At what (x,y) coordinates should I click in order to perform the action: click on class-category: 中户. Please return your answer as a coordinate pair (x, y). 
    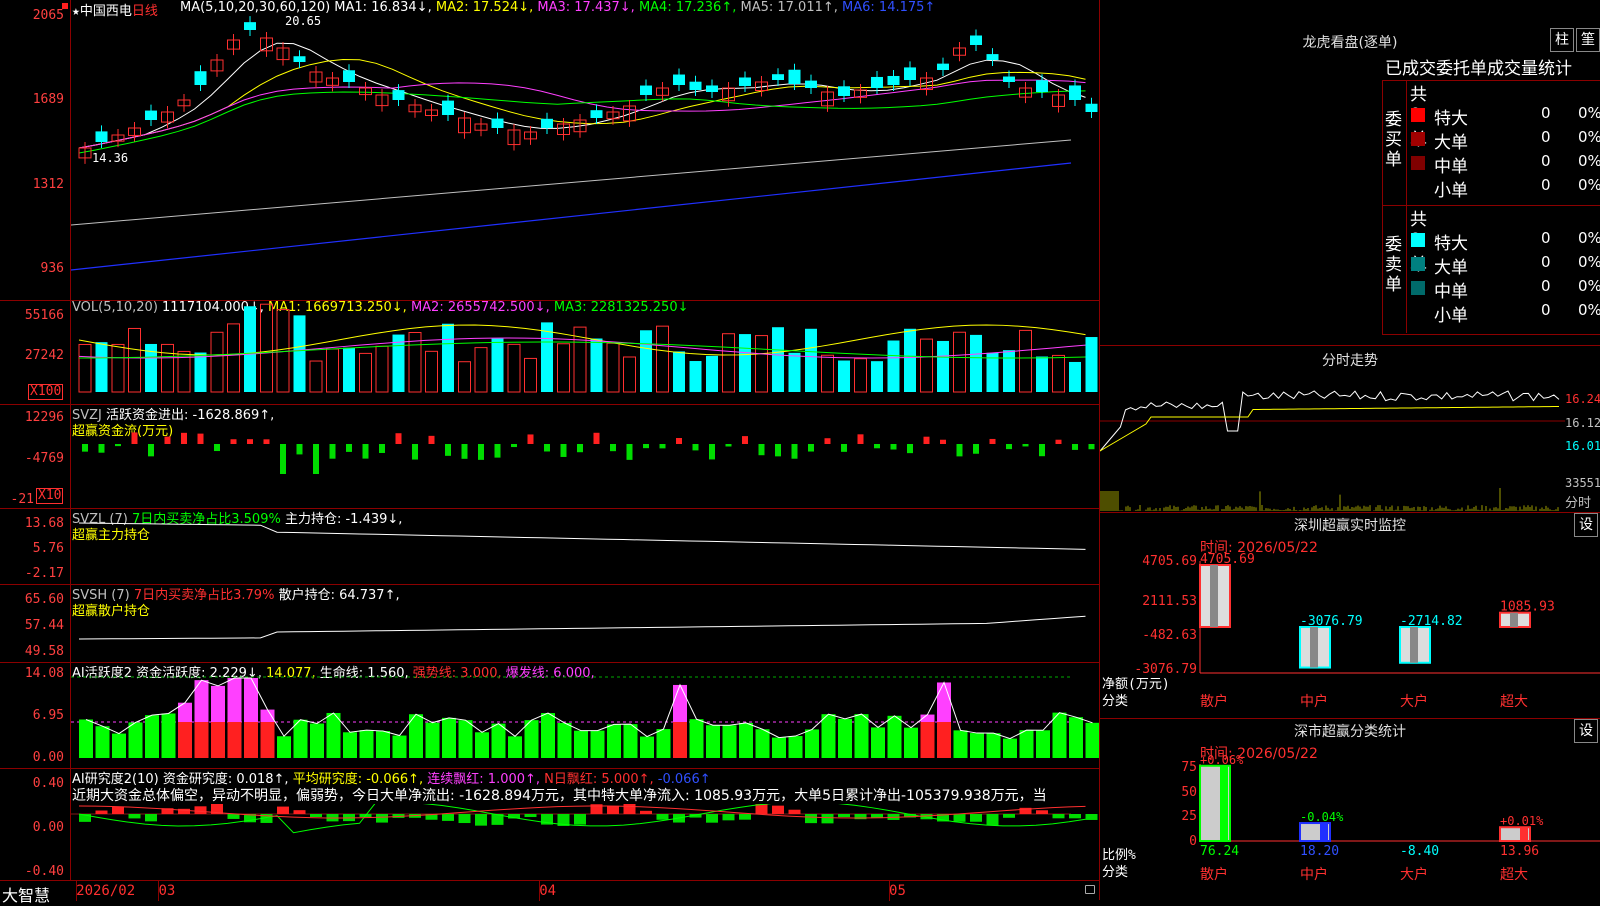
    Looking at the image, I should click on (1314, 874).